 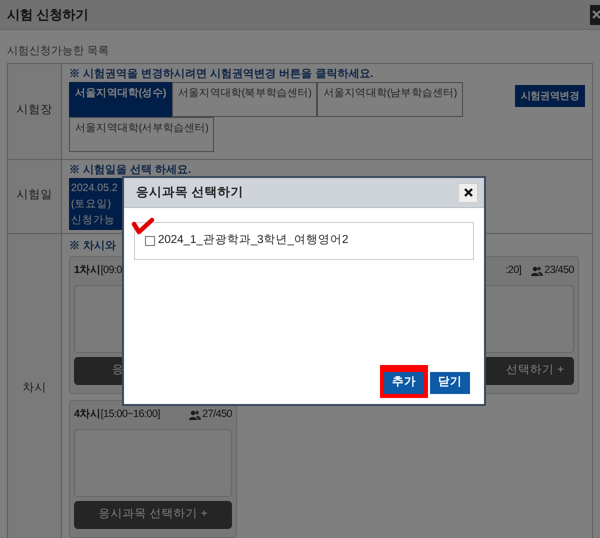 I want to click on notice-text: ※ 시험일을 선택 하세요., so click(x=130, y=170).